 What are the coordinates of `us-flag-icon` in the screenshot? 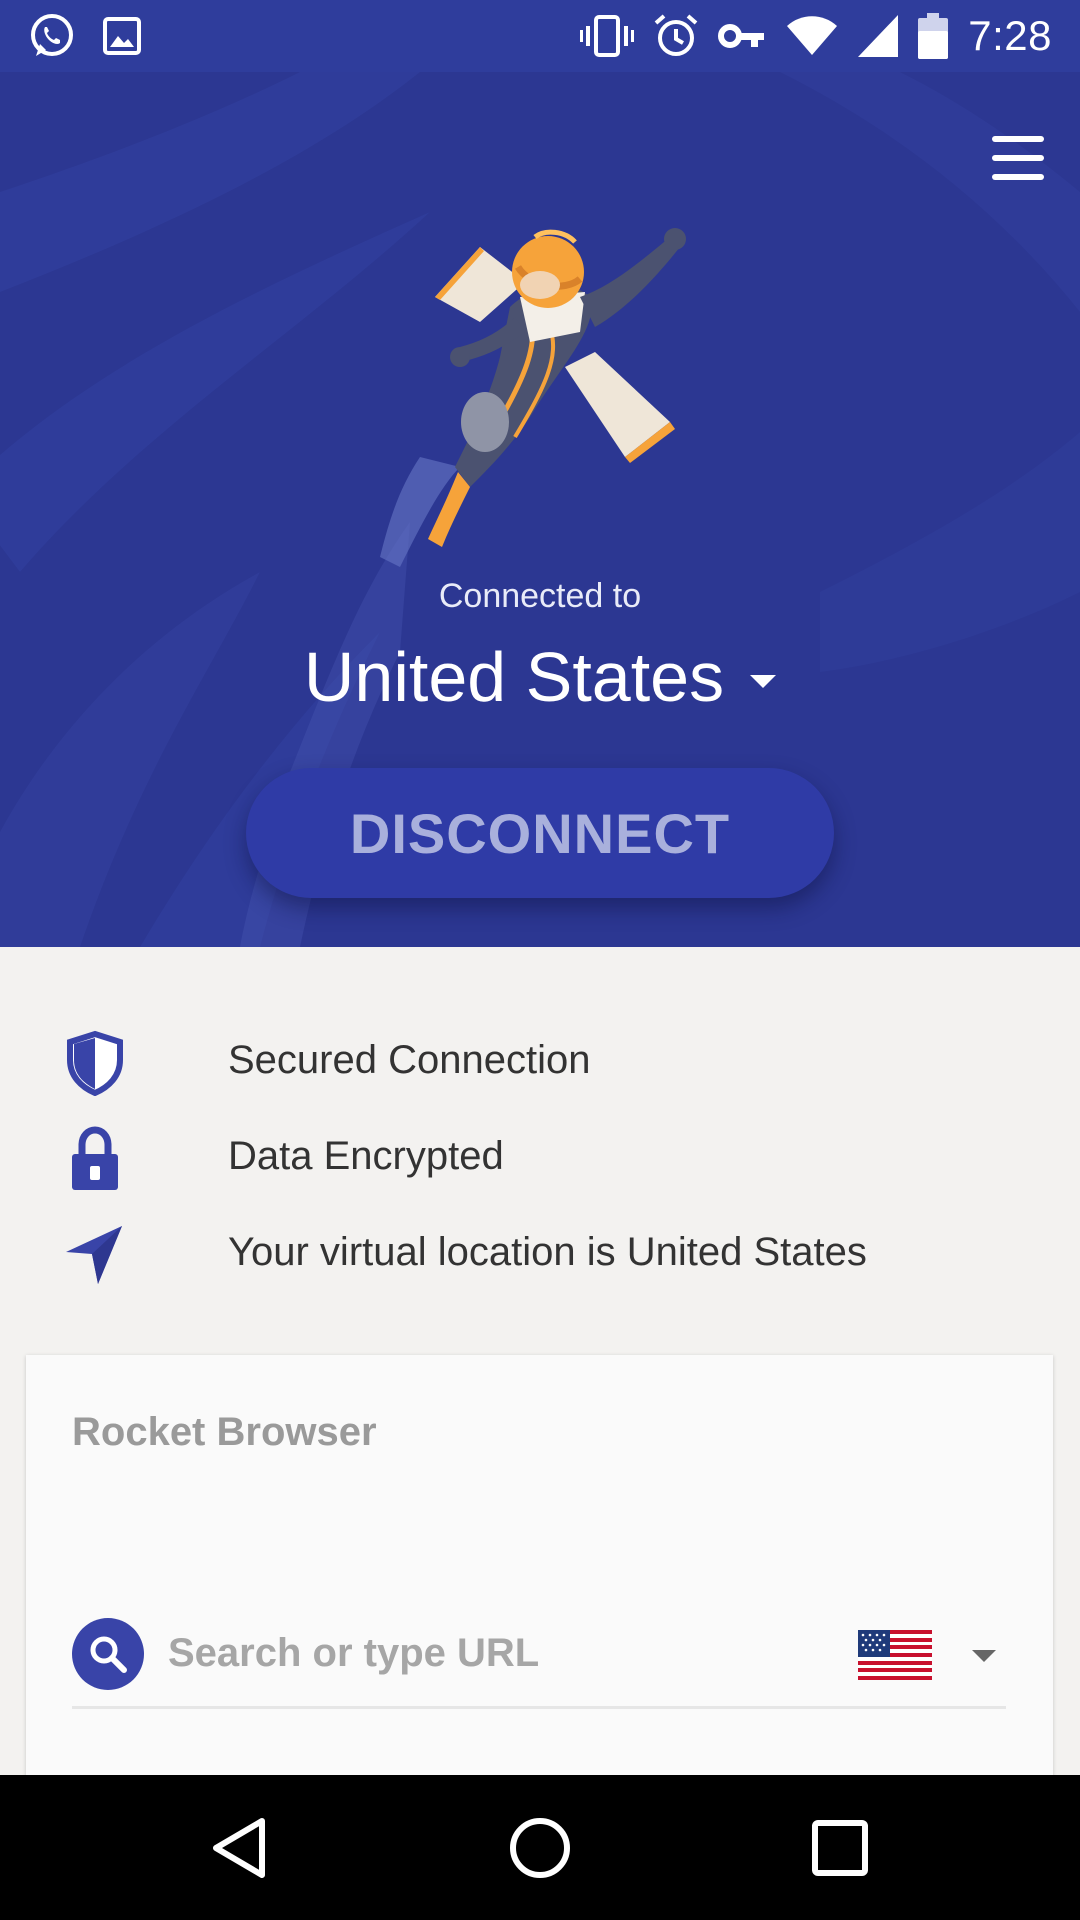 It's located at (895, 1655).